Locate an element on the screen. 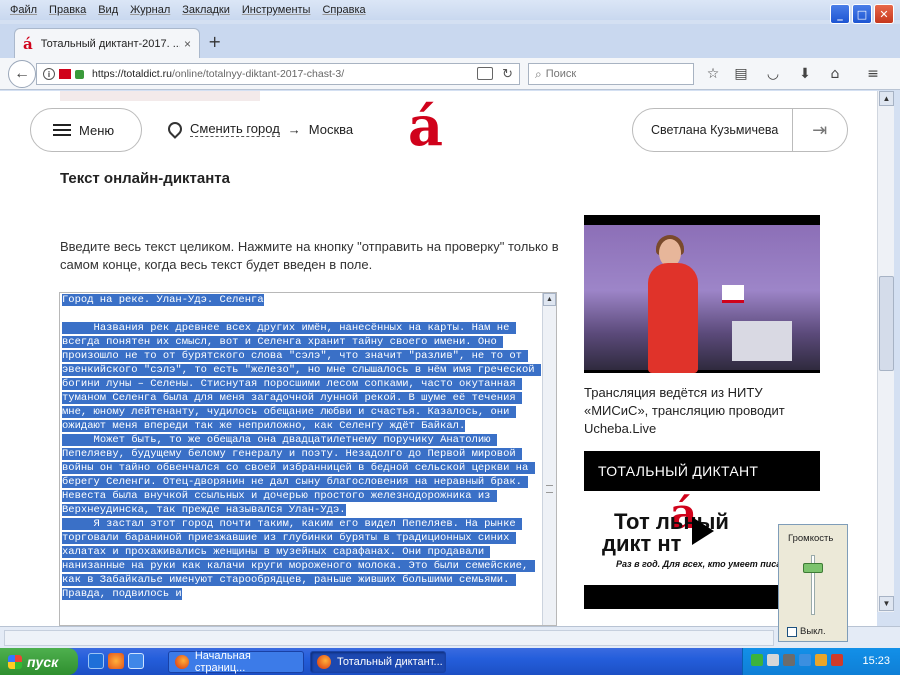  site-menu-label: Меню is located at coordinates (97, 130).